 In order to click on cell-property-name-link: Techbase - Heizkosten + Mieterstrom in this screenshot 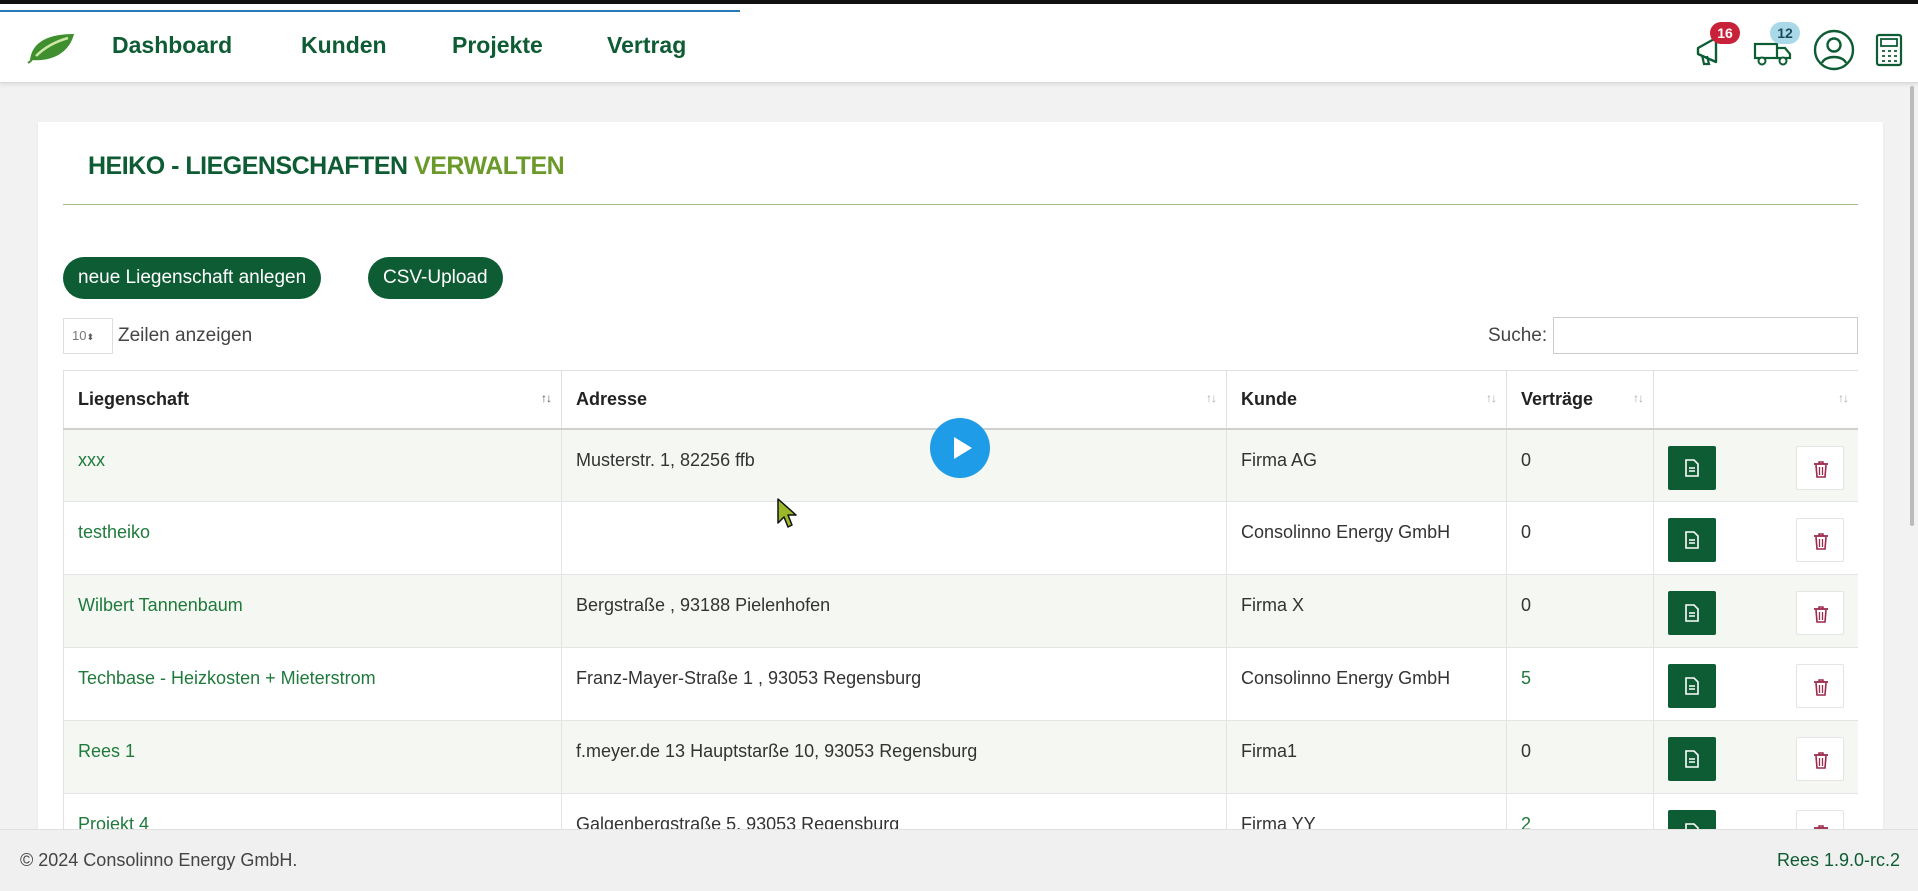, I will do `click(312, 684)`.